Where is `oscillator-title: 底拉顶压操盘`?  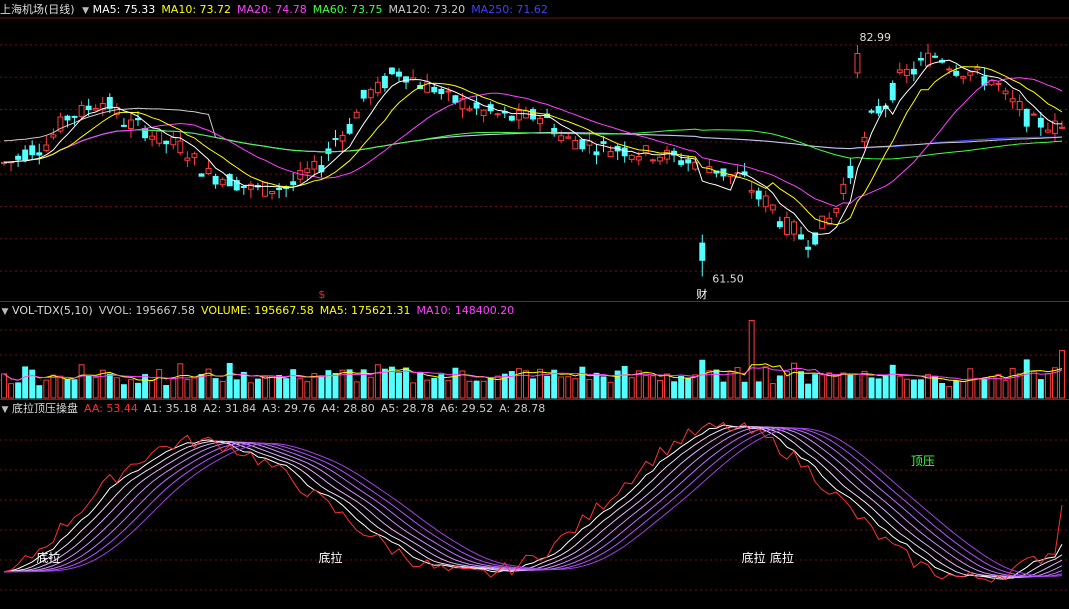 oscillator-title: 底拉顶压操盘 is located at coordinates (45, 408).